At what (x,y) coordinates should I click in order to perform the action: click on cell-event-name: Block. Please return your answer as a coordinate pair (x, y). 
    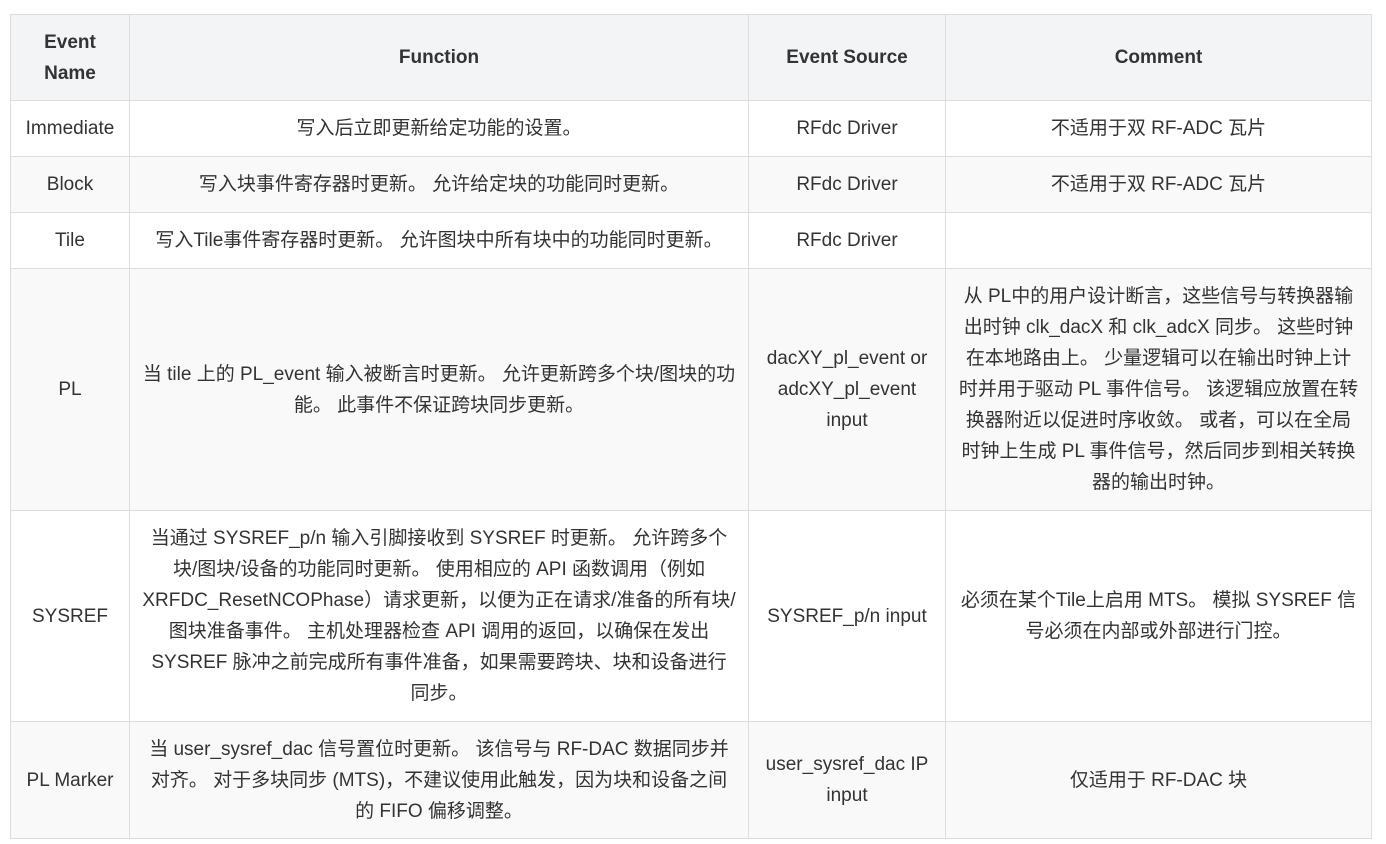
    Looking at the image, I should click on (70, 184).